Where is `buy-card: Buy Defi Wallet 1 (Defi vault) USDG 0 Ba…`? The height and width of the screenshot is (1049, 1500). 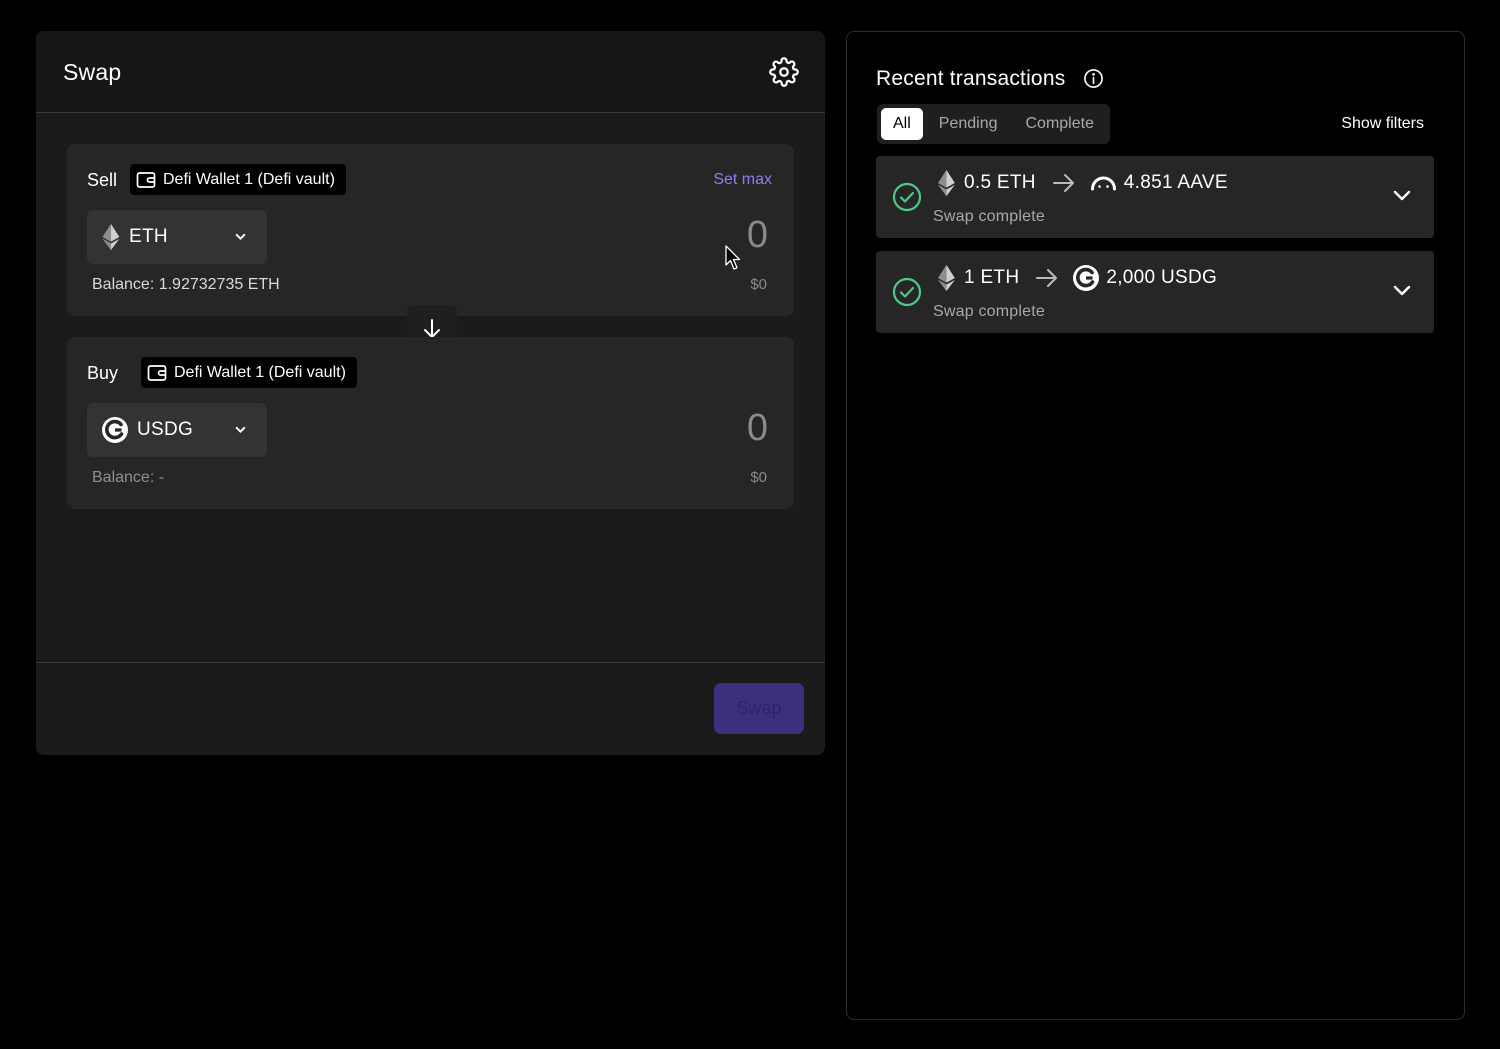 buy-card: Buy Defi Wallet 1 (Defi vault) USDG 0 Ba… is located at coordinates (430, 423).